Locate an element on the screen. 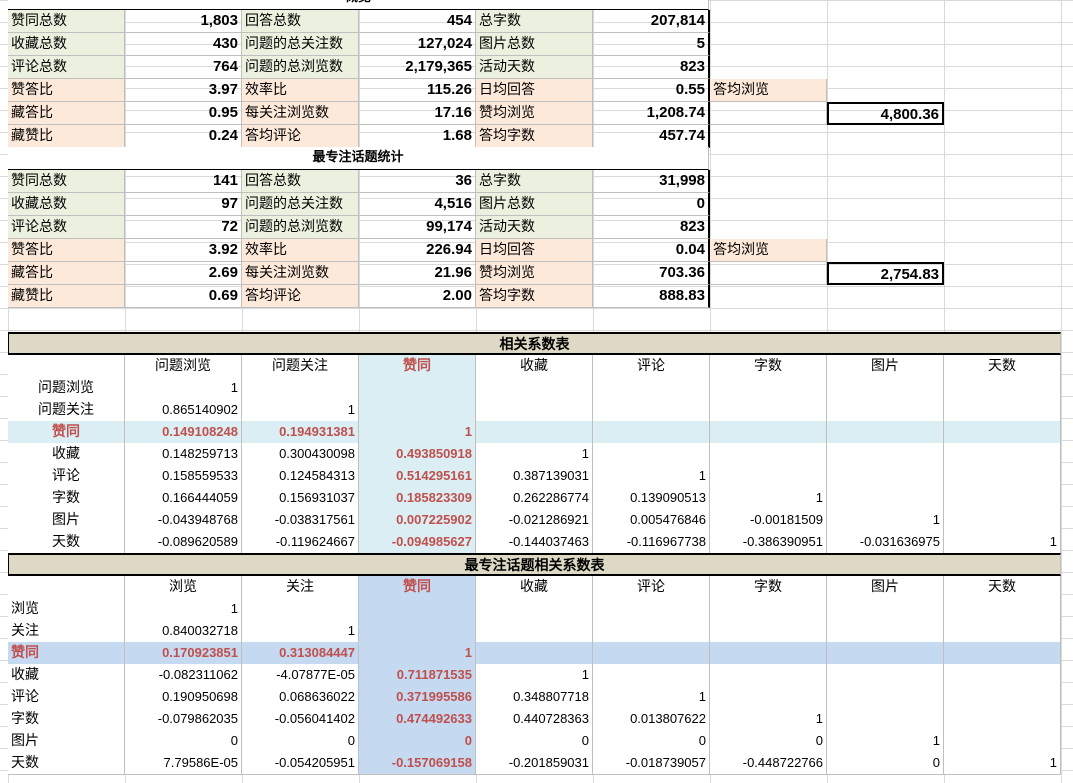  data-cell: 0.156931037 is located at coordinates (300, 498).